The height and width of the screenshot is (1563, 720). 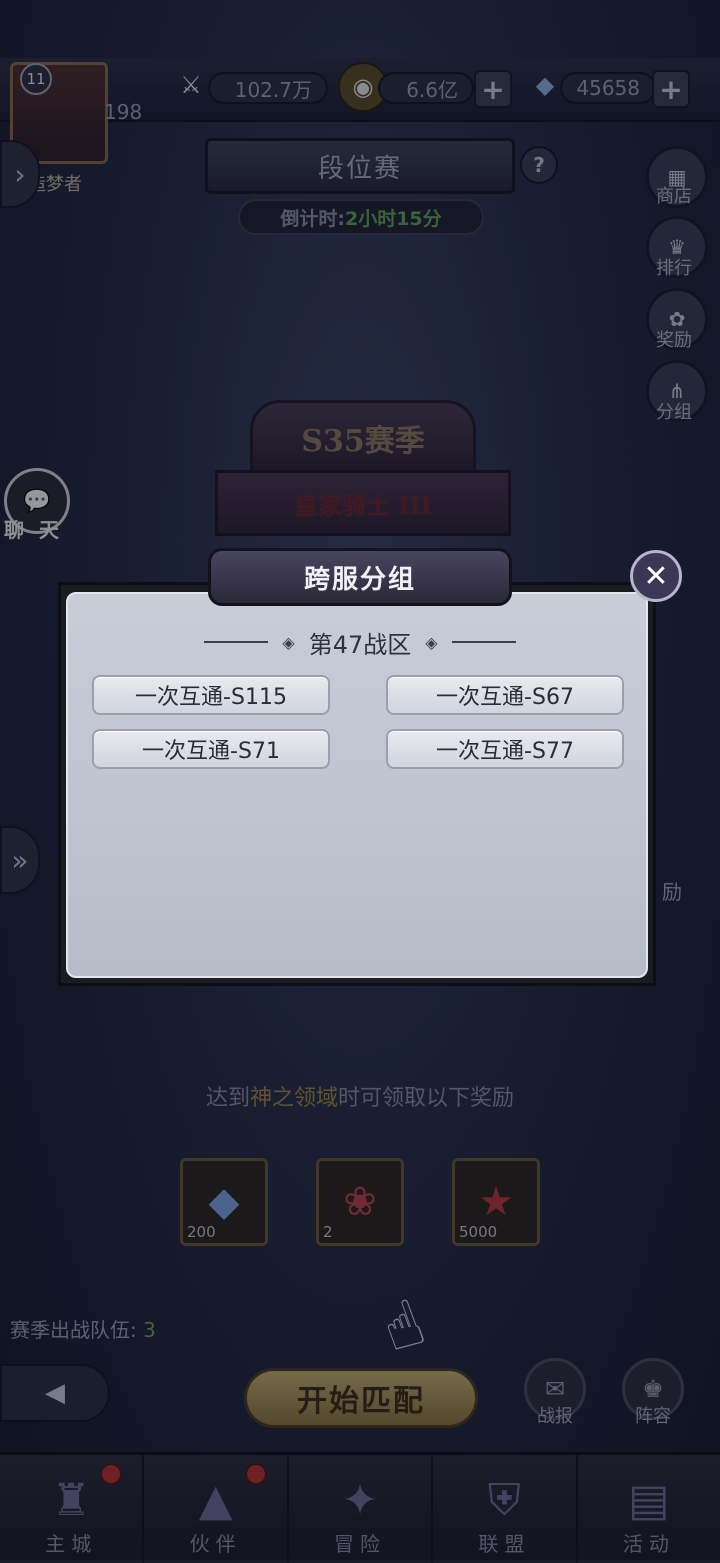 I want to click on server-button: 一次互通-S77, so click(x=505, y=749).